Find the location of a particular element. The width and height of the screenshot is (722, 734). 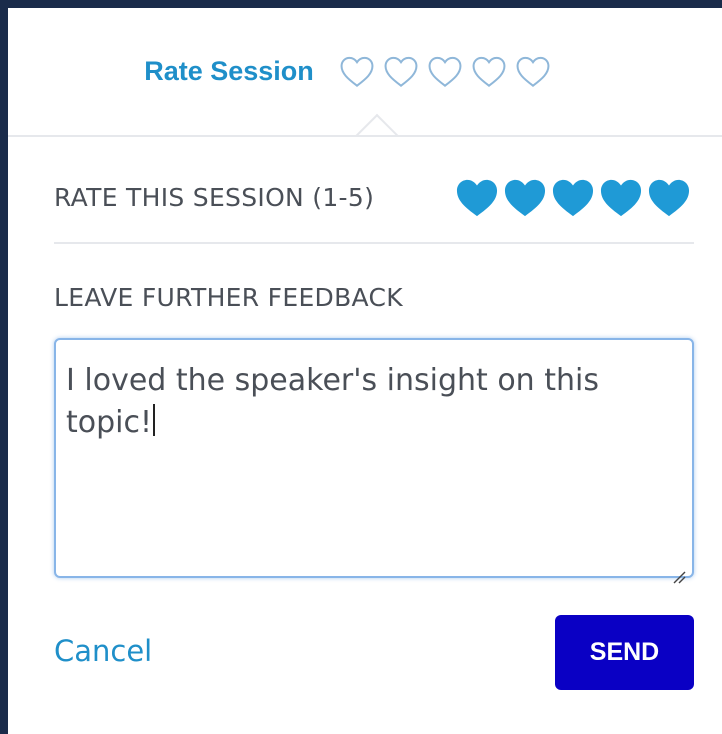

cancel-button: Cancel is located at coordinates (103, 651).